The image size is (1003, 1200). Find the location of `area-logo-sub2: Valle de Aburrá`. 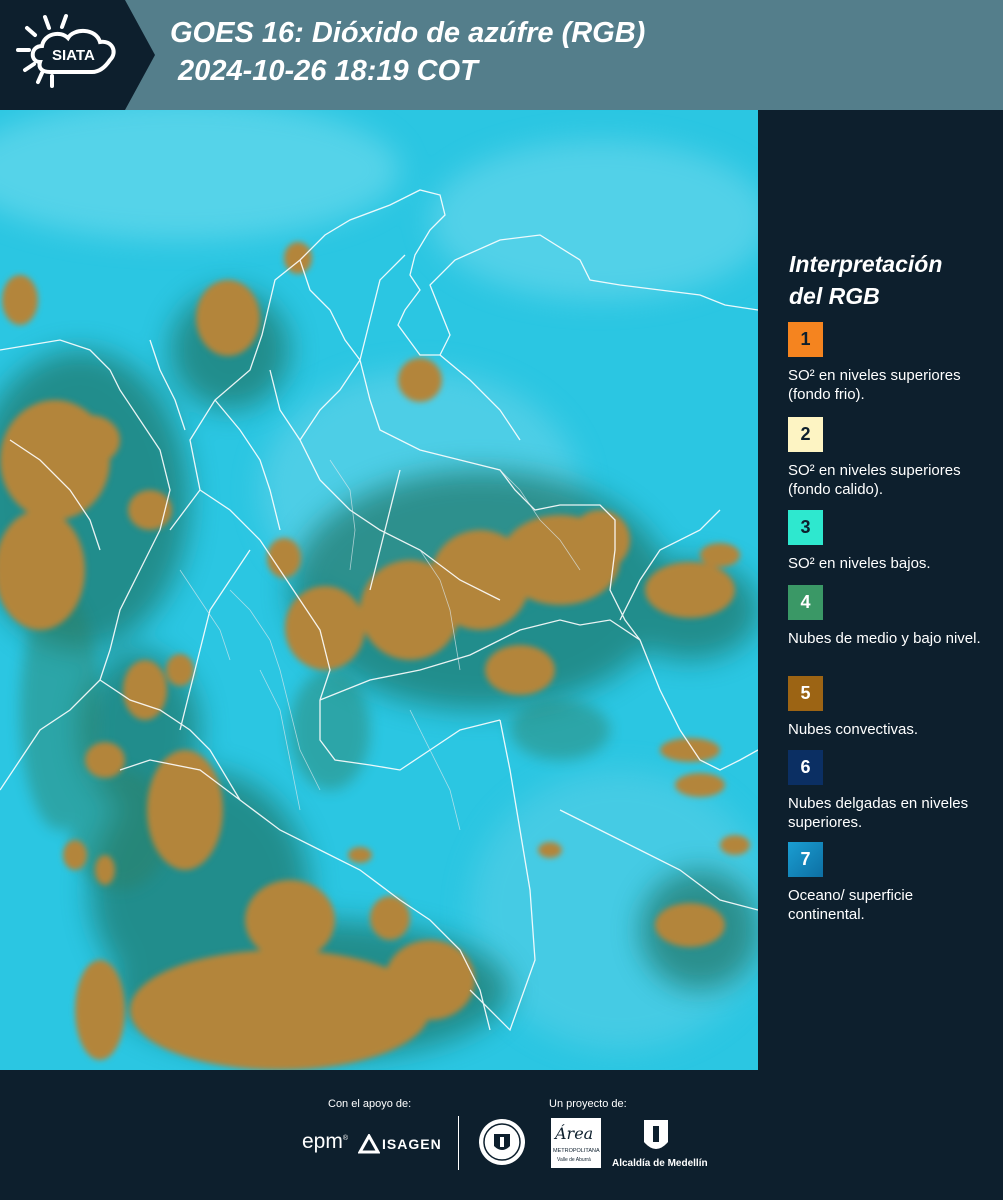

area-logo-sub2: Valle de Aburrá is located at coordinates (574, 1160).